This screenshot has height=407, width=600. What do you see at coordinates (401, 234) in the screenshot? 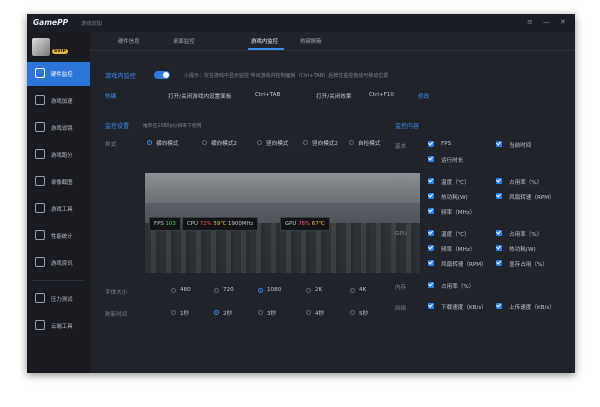
I see `gpu-label: GPU` at bounding box center [401, 234].